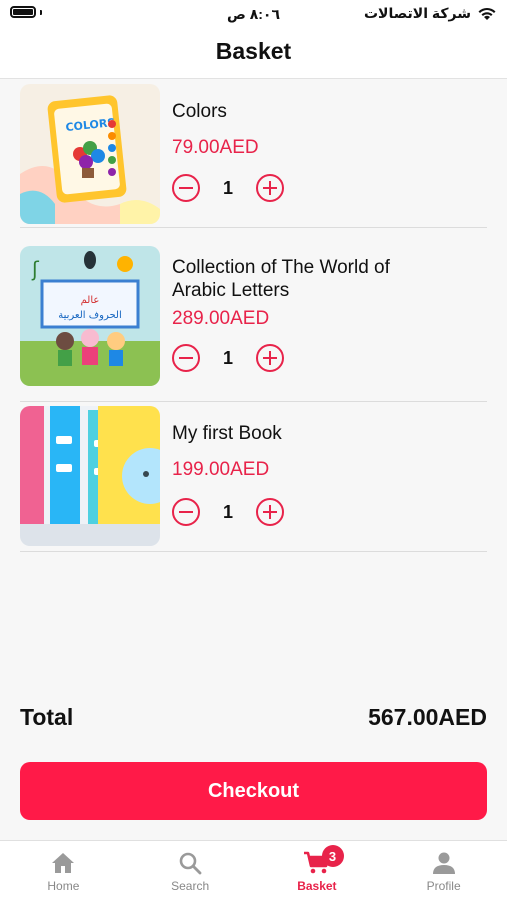 Image resolution: width=507 pixels, height=901 pixels. Describe the element at coordinates (443, 886) in the screenshot. I see `tab-label: Profile` at that location.